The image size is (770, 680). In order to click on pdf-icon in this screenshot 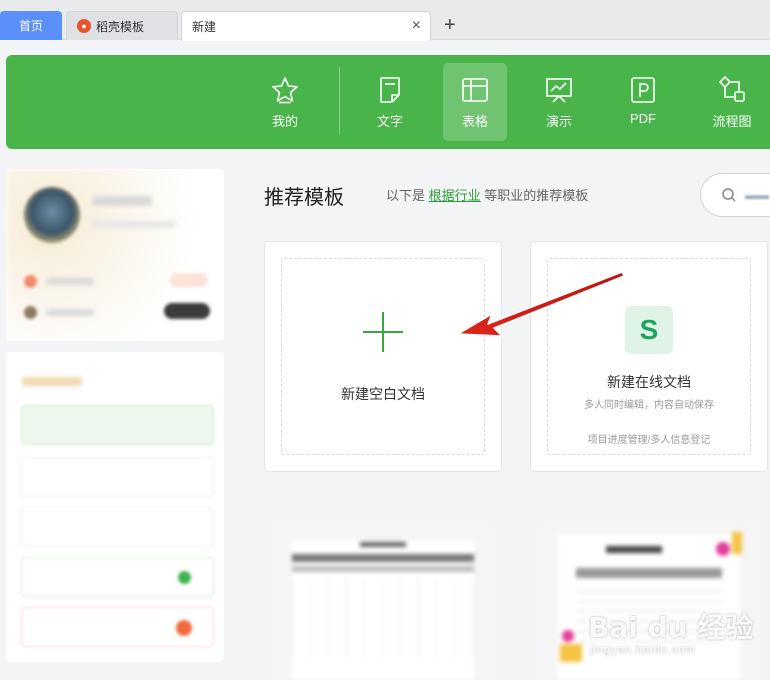, I will do `click(643, 90)`.